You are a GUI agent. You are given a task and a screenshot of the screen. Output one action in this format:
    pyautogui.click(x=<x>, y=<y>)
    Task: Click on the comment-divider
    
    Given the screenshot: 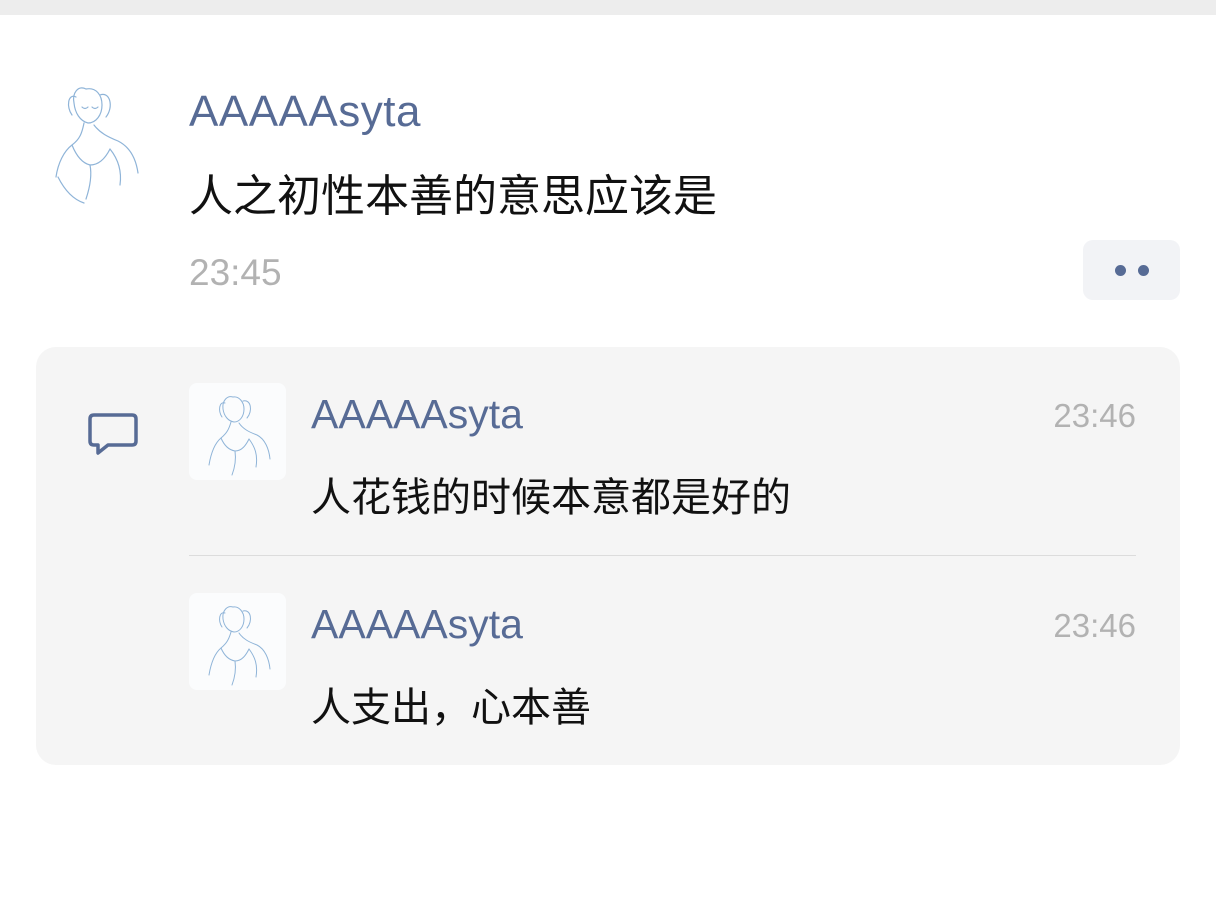 What is the action you would take?
    pyautogui.click(x=662, y=555)
    